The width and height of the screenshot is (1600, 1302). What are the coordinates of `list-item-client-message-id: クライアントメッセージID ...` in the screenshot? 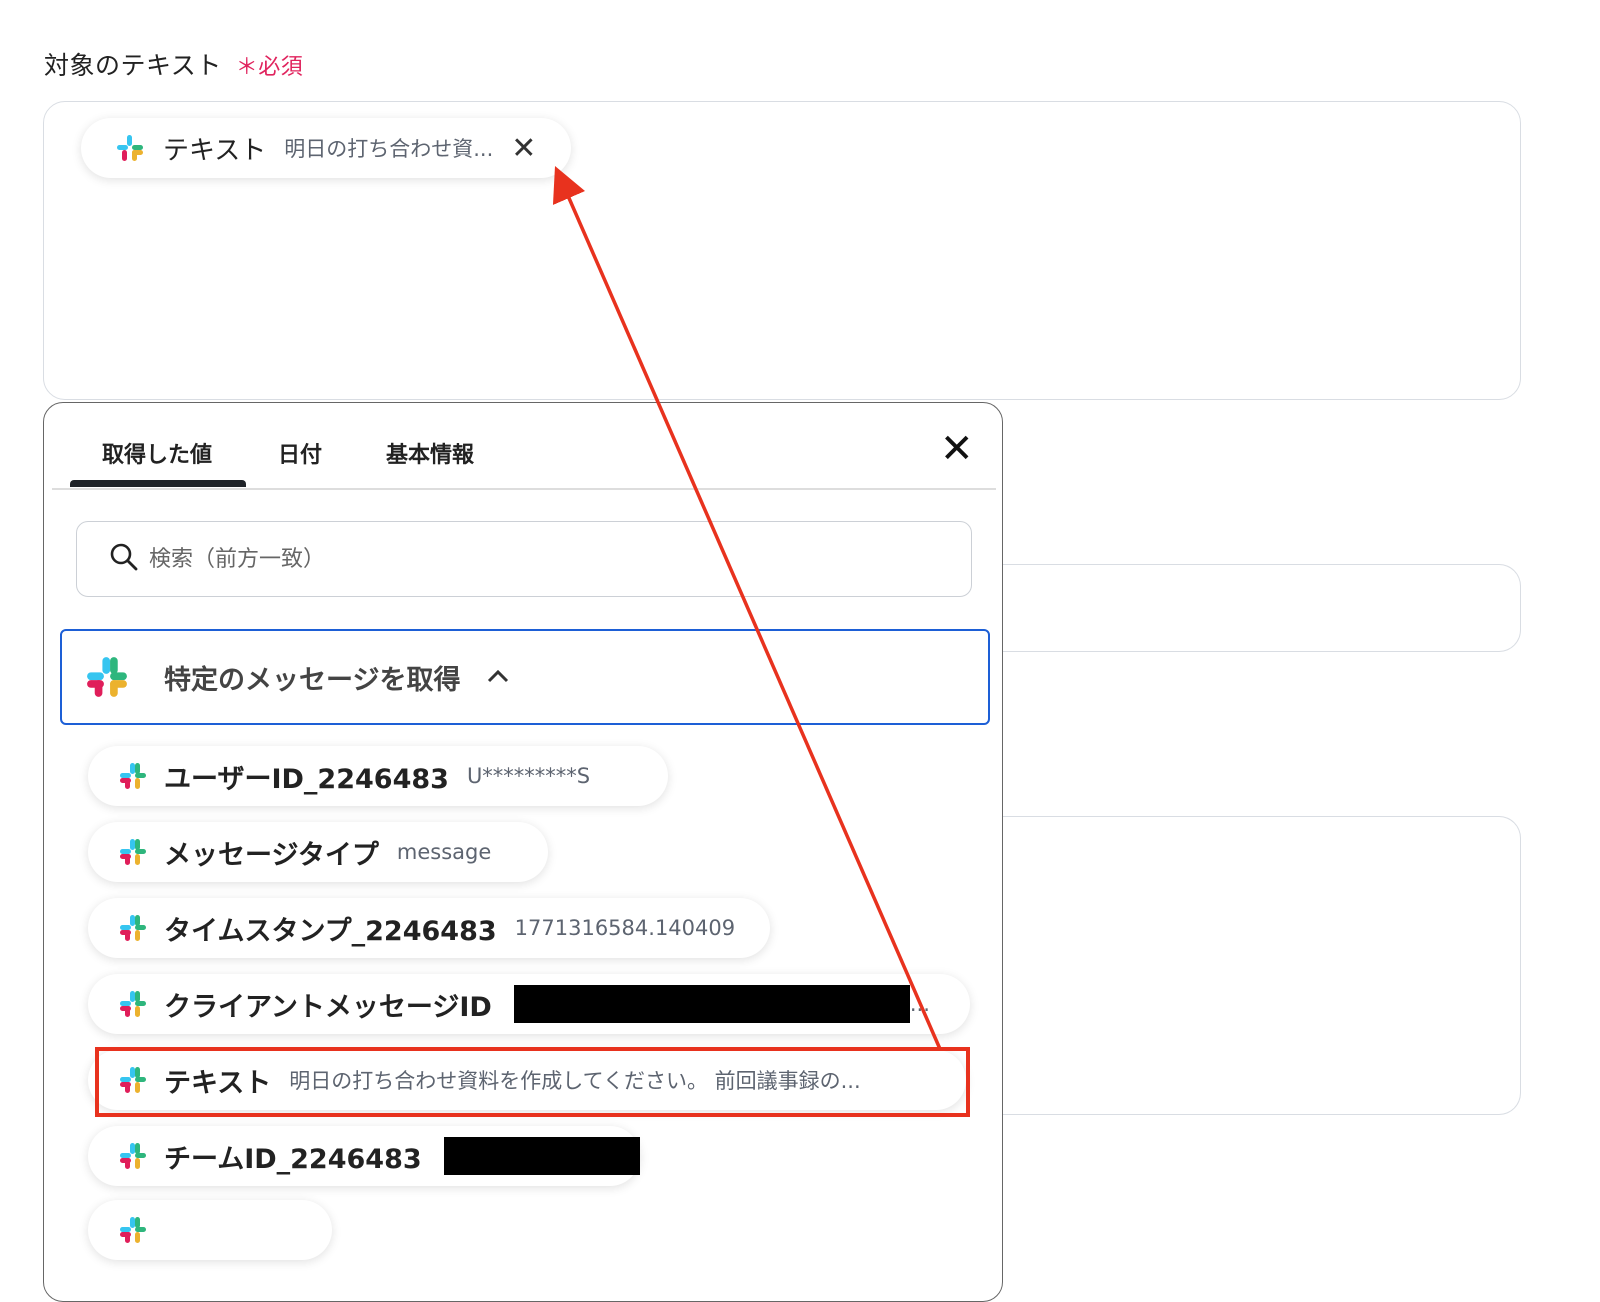 It's located at (529, 1004).